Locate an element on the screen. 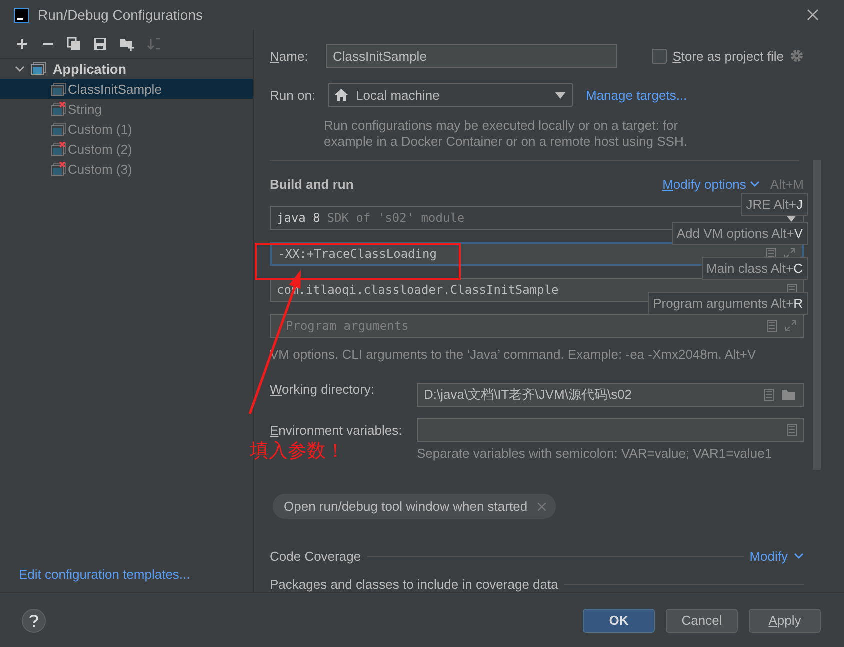  working-directory-label: Working directory: is located at coordinates (323, 389).